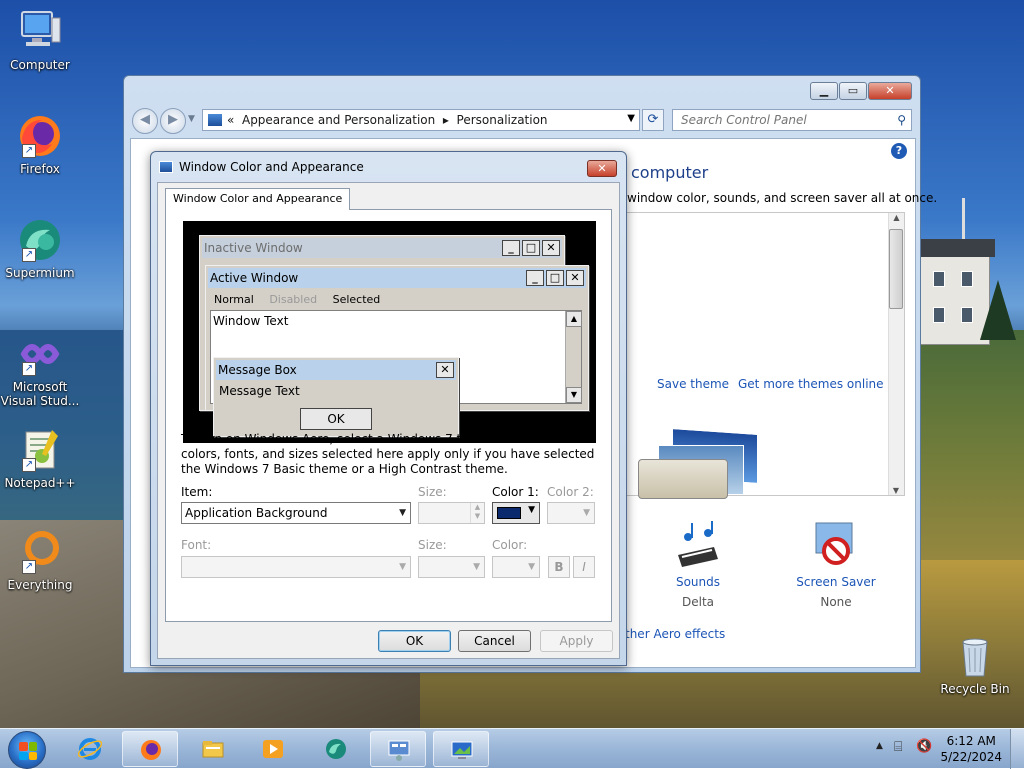 Image resolution: width=1024 pixels, height=769 pixels. Describe the element at coordinates (461, 749) in the screenshot. I see `taskbar-personalization` at that location.